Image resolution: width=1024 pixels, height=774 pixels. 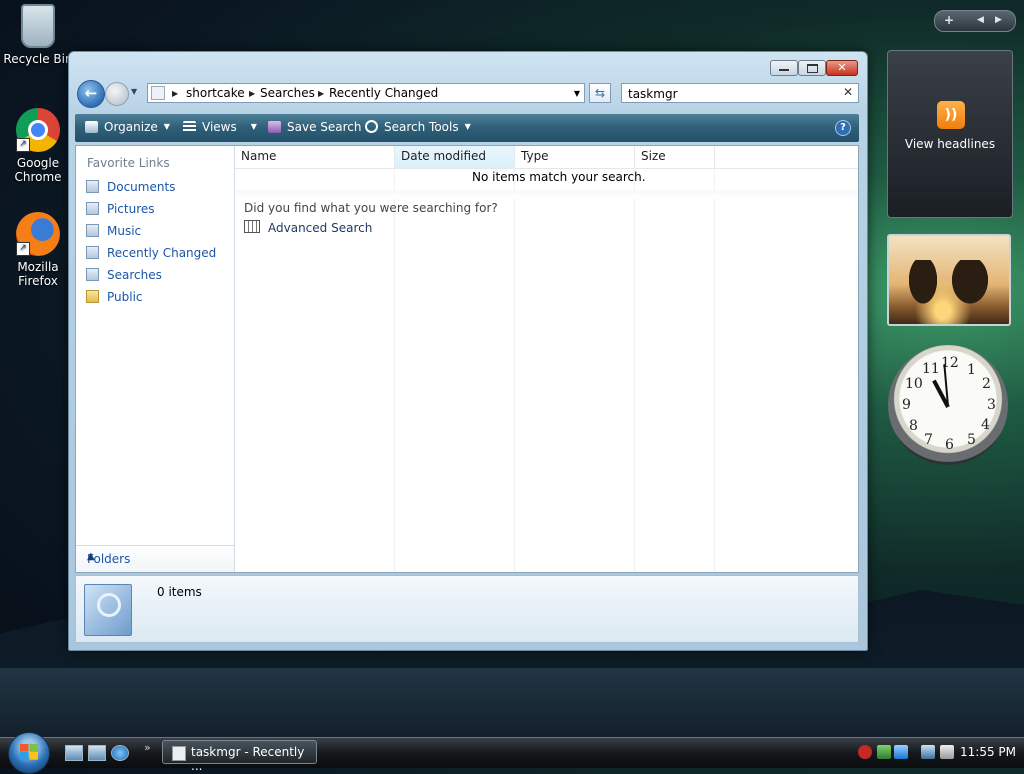 What do you see at coordinates (215, 93) in the screenshot?
I see `breadcrumb-shortcake: shortcake` at bounding box center [215, 93].